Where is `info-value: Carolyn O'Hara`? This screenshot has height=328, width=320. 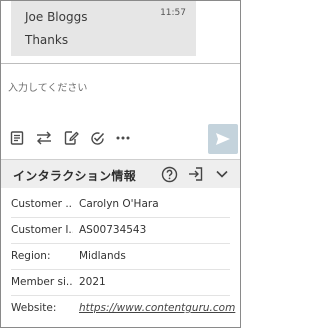 info-value: Carolyn O'Hara is located at coordinates (119, 204).